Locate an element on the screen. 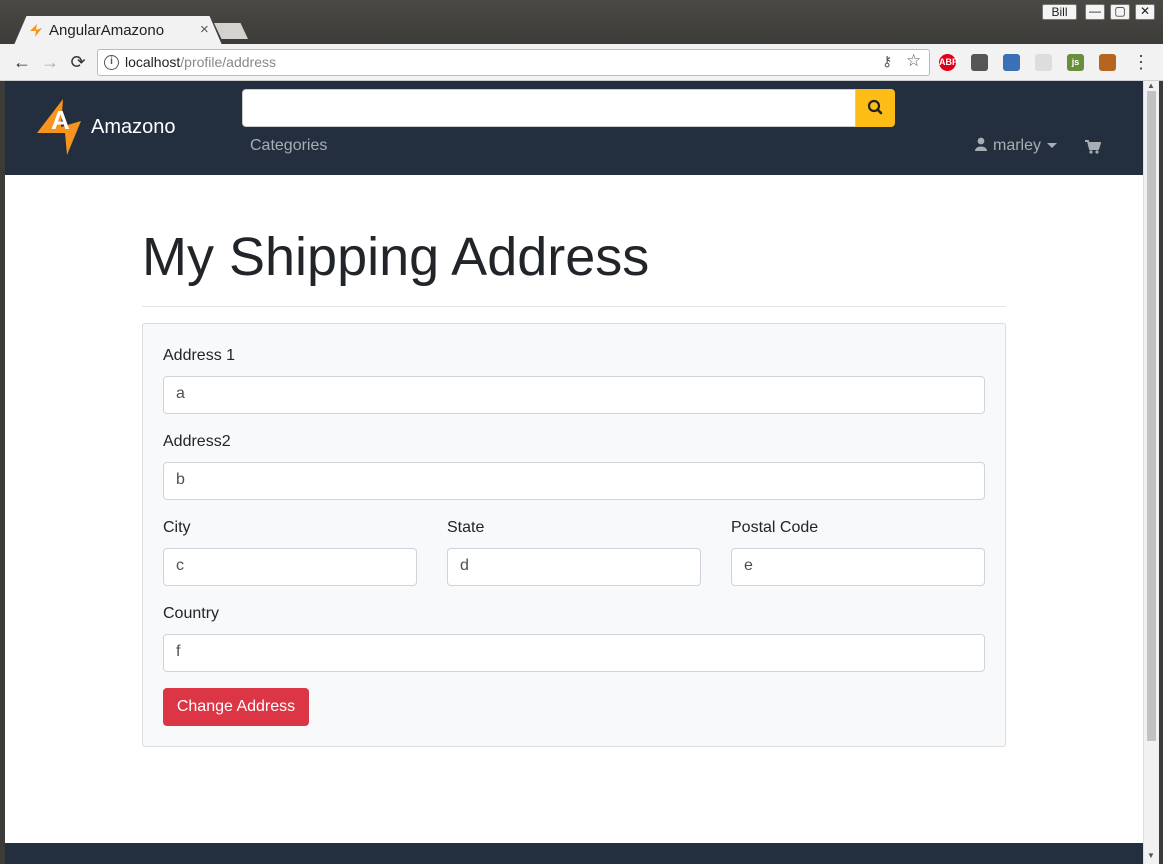  adblock-icon: ABP is located at coordinates (948, 62).